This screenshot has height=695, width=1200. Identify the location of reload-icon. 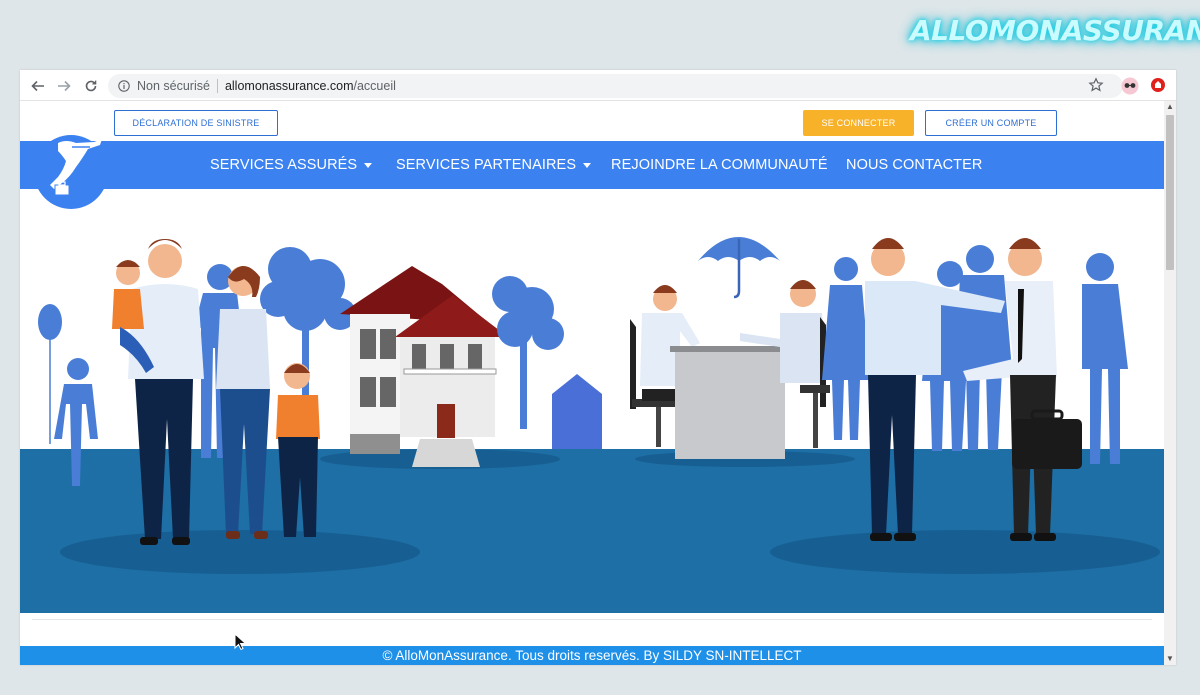
(91, 86).